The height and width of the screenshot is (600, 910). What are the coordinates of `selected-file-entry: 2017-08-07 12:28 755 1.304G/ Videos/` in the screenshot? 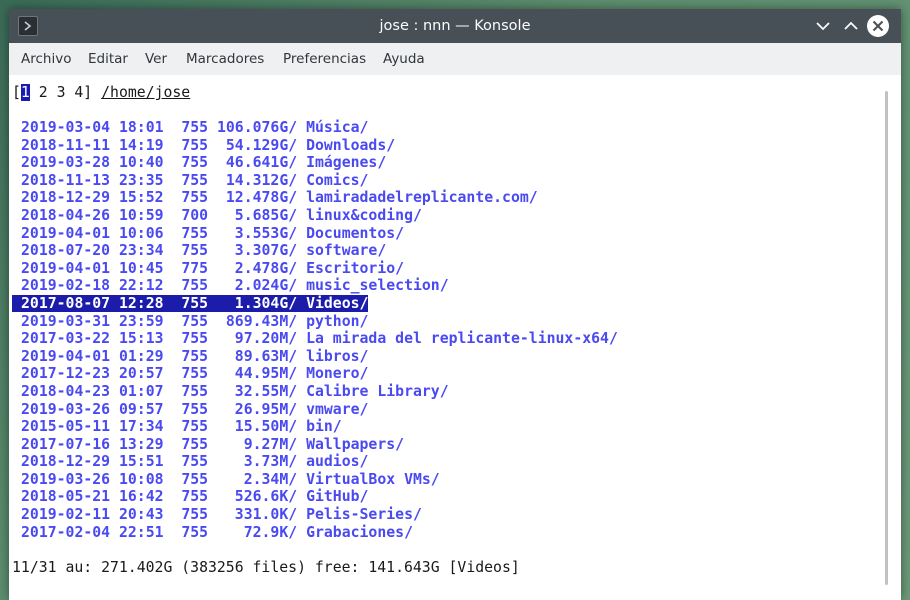 It's located at (315, 303).